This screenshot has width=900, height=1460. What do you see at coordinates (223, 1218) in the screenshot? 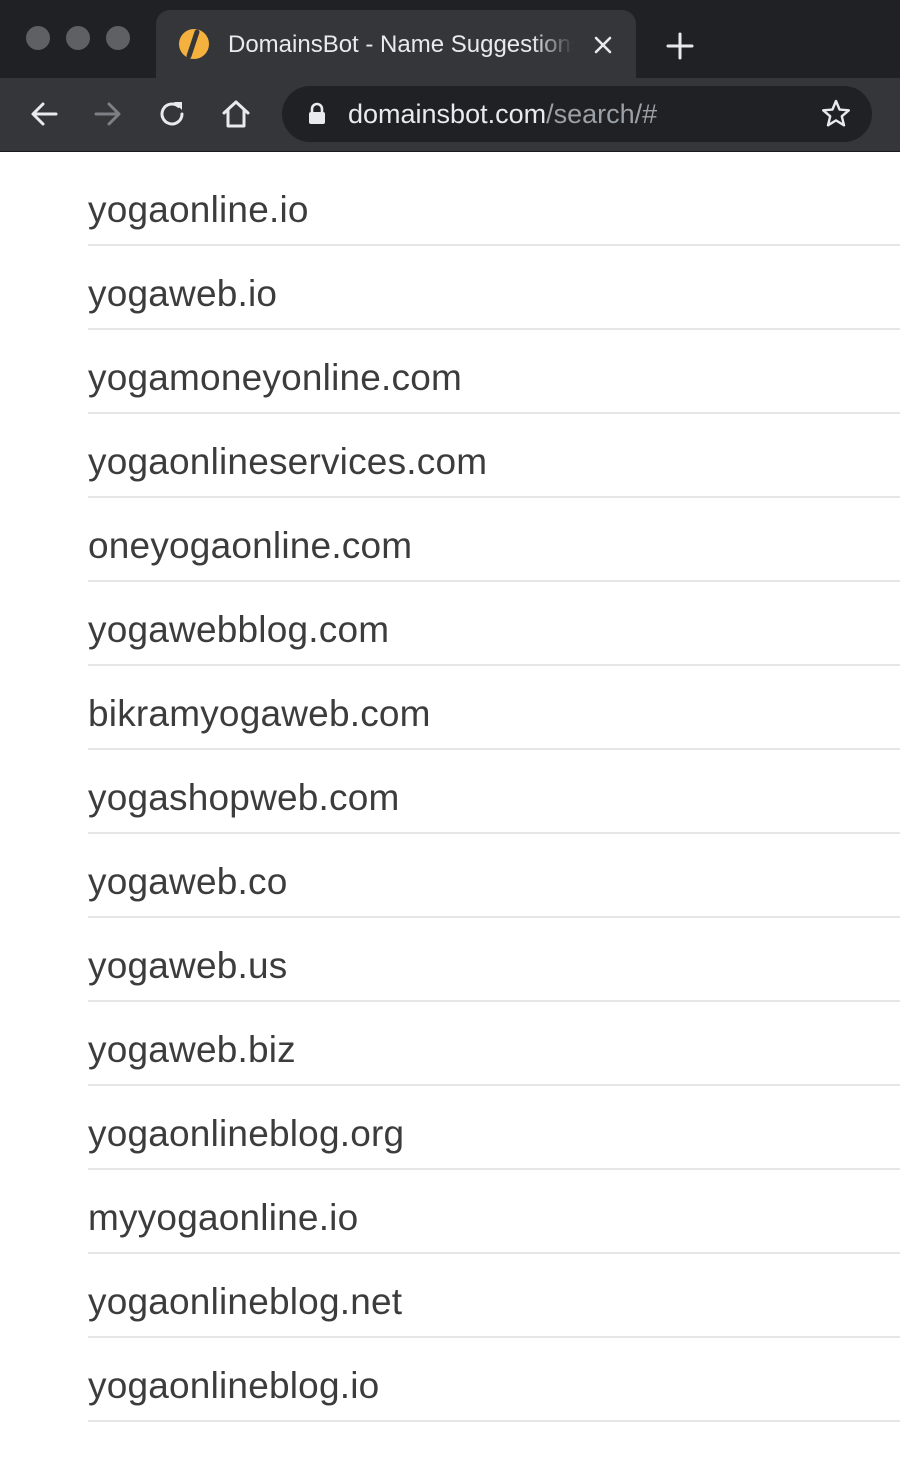
I see `domain-name: myyogaonline.io` at bounding box center [223, 1218].